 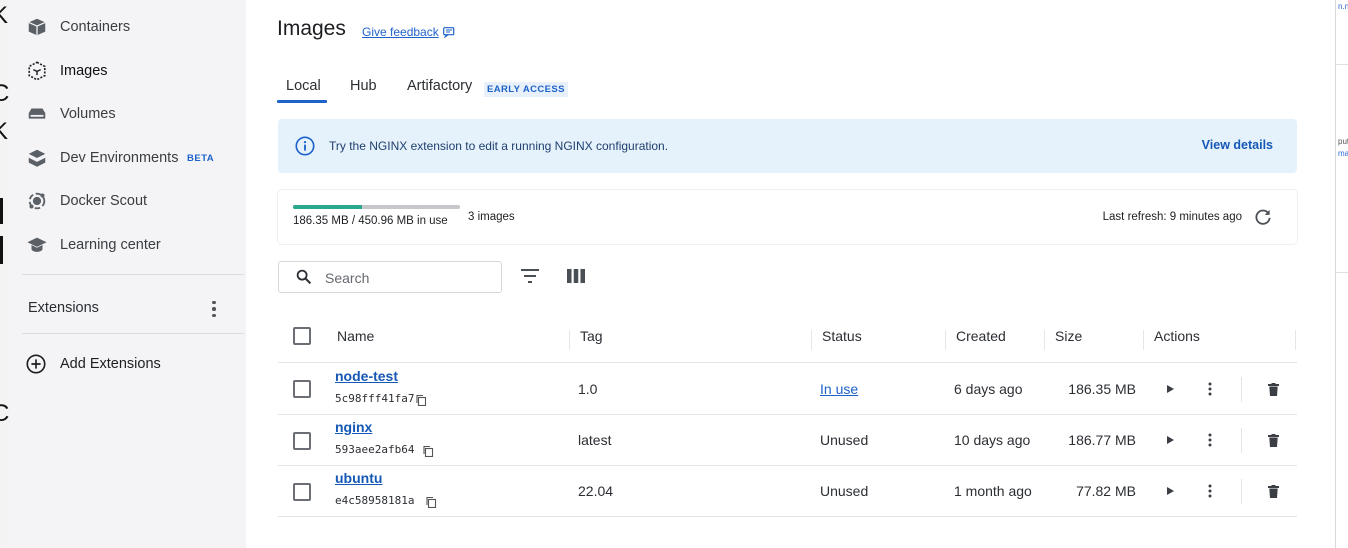 What do you see at coordinates (302, 336) in the screenshot?
I see `select-all-checkbox` at bounding box center [302, 336].